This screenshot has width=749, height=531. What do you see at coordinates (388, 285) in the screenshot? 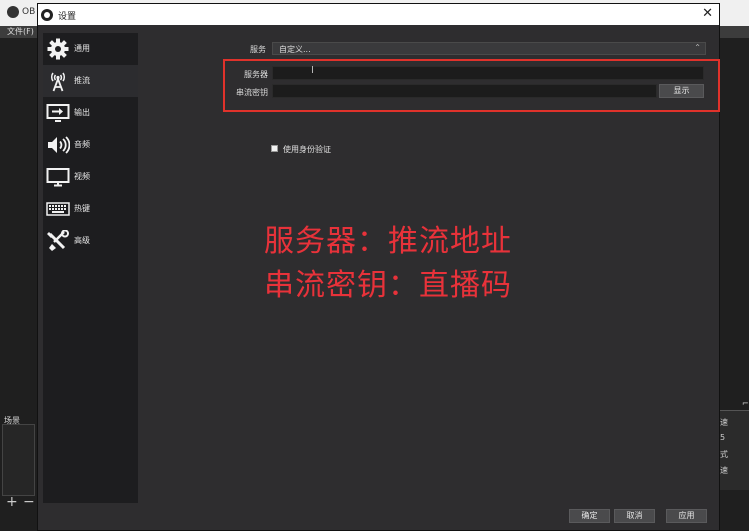
I see `annotation-line-2: 串流密钥：直播码` at bounding box center [388, 285].